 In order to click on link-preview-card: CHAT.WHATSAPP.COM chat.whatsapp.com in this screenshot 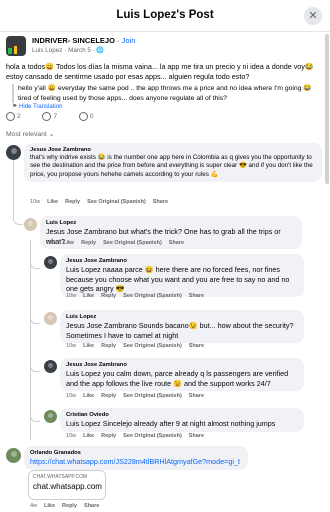, I will do `click(67, 485)`.